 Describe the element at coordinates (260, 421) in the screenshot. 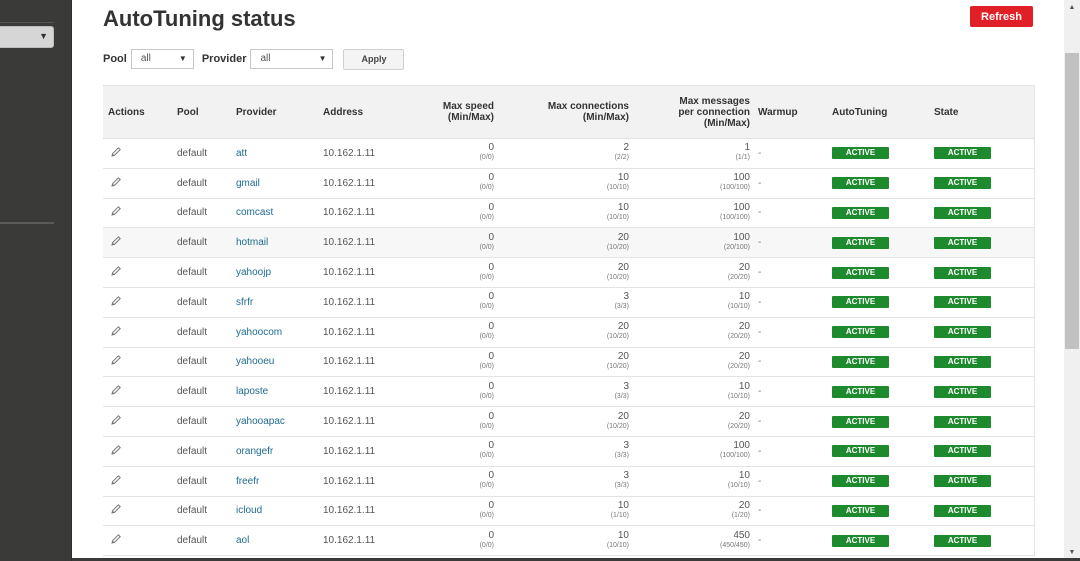

I see `provider-link: yahooapac` at that location.